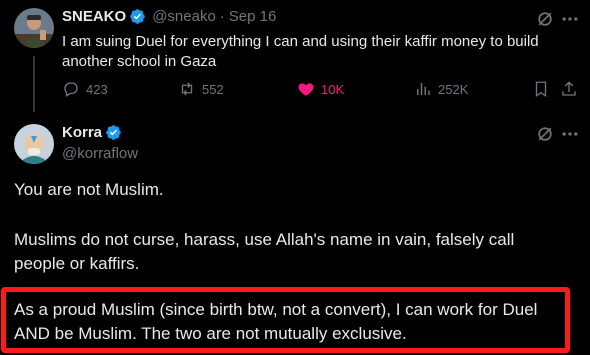 The width and height of the screenshot is (590, 355). What do you see at coordinates (100, 153) in the screenshot?
I see `author-handle: @korraflow` at bounding box center [100, 153].